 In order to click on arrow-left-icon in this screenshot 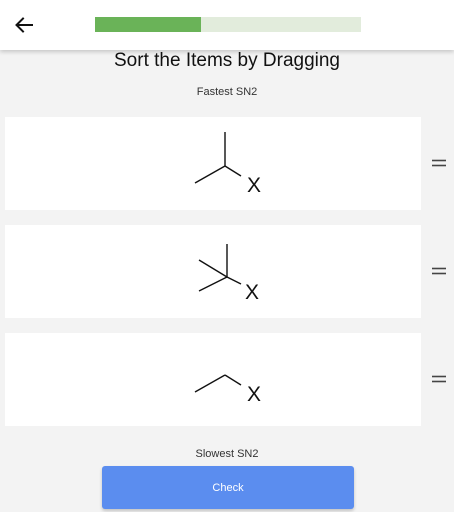, I will do `click(24, 25)`.